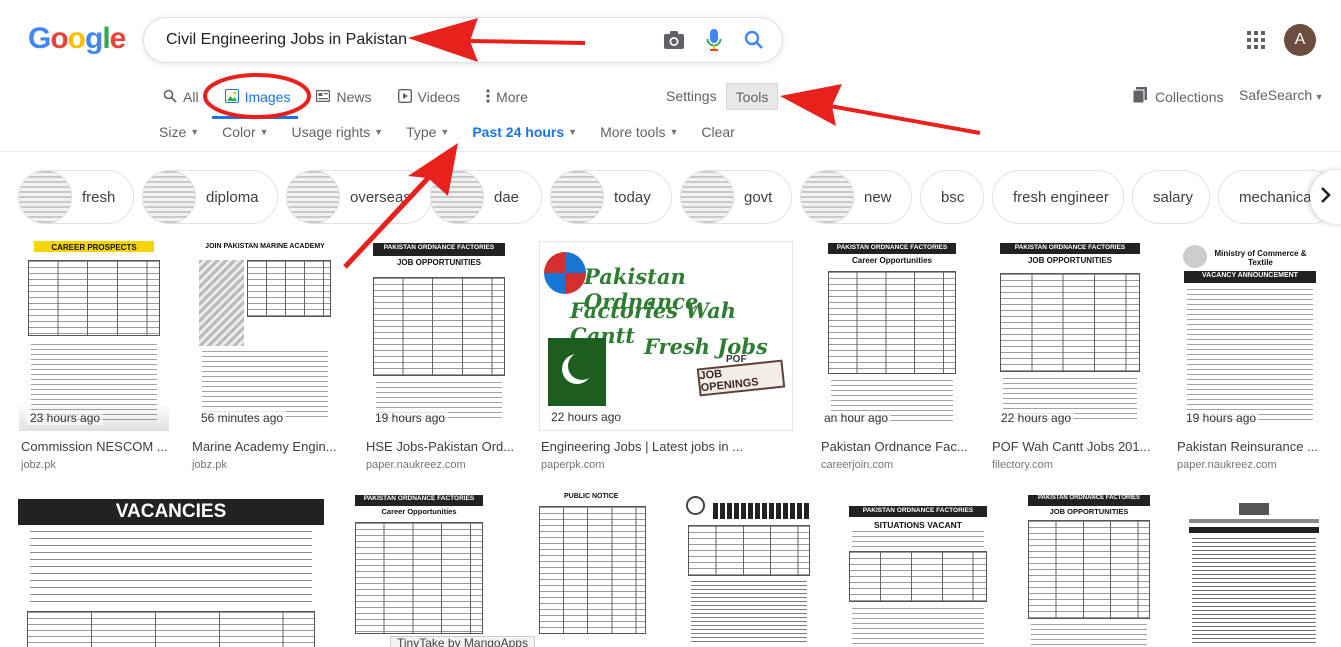 The width and height of the screenshot is (1341, 647). I want to click on chip-new: new, so click(856, 197).